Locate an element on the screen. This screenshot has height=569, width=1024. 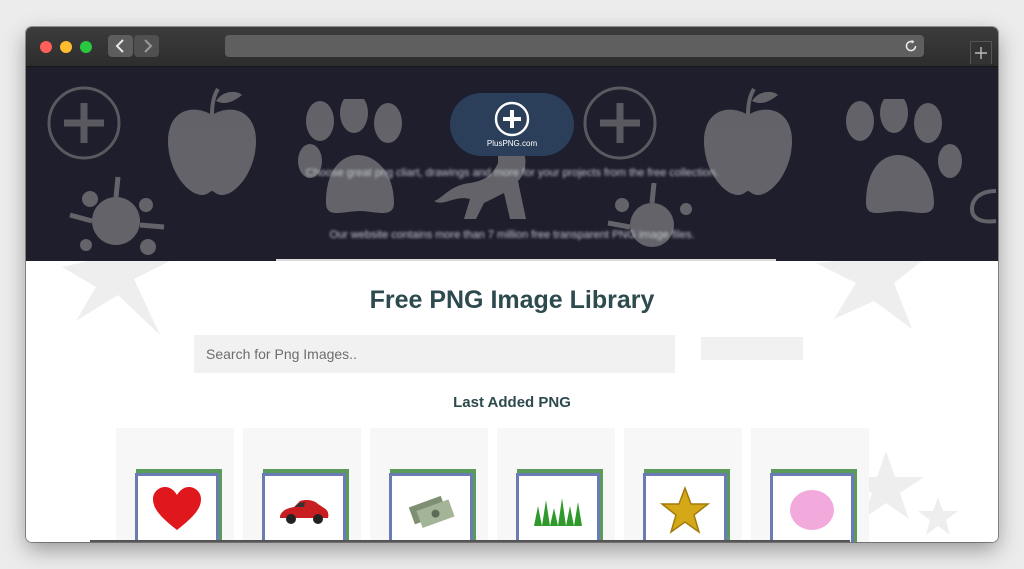
site-logo: PlusPNG.com is located at coordinates (512, 124).